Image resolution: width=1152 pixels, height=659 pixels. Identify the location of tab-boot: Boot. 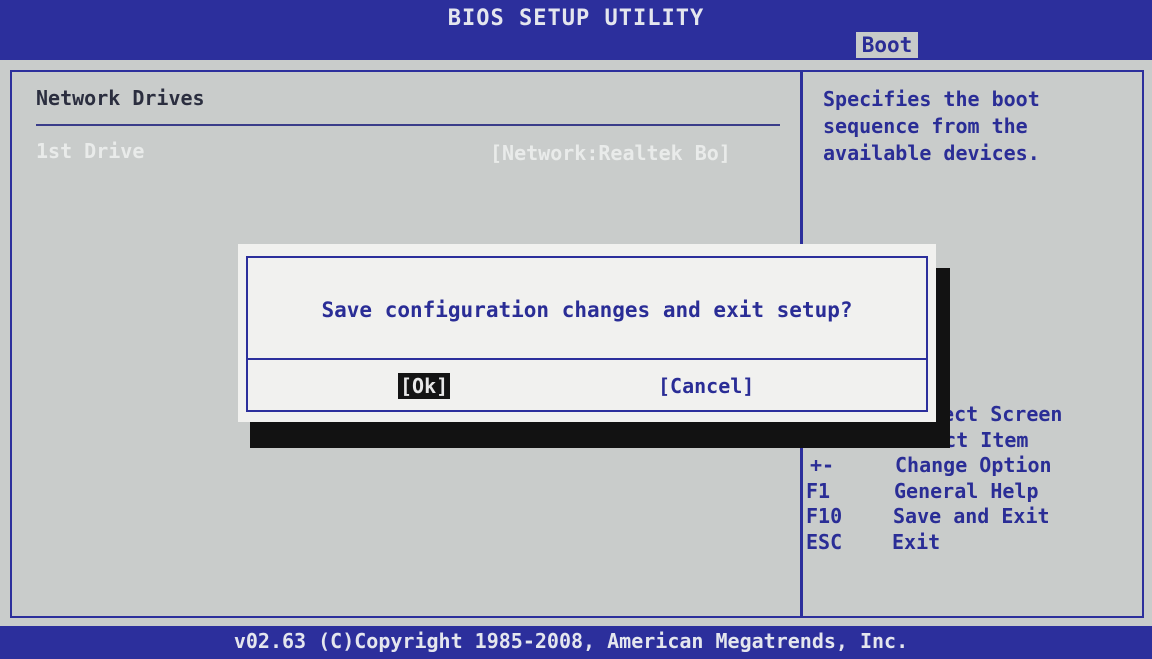
(887, 45).